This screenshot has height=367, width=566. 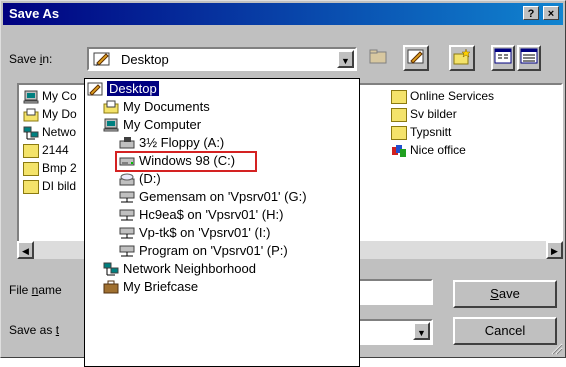 What do you see at coordinates (421, 134) in the screenshot?
I see `list-item: Typsnitt` at bounding box center [421, 134].